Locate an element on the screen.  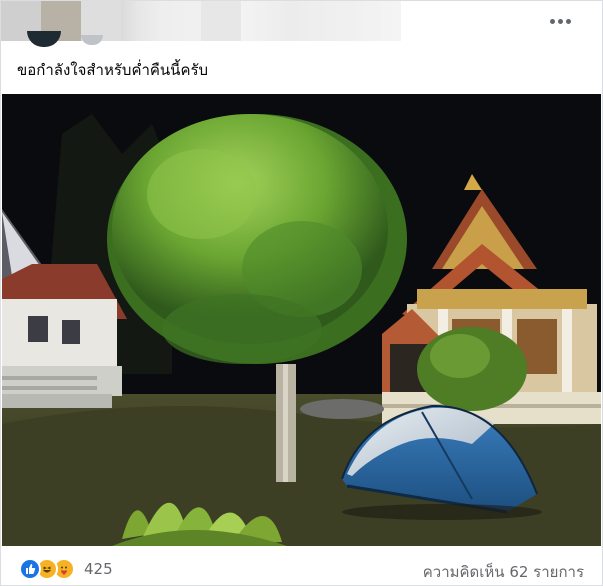
more-horizontal-icon is located at coordinates (560, 21).